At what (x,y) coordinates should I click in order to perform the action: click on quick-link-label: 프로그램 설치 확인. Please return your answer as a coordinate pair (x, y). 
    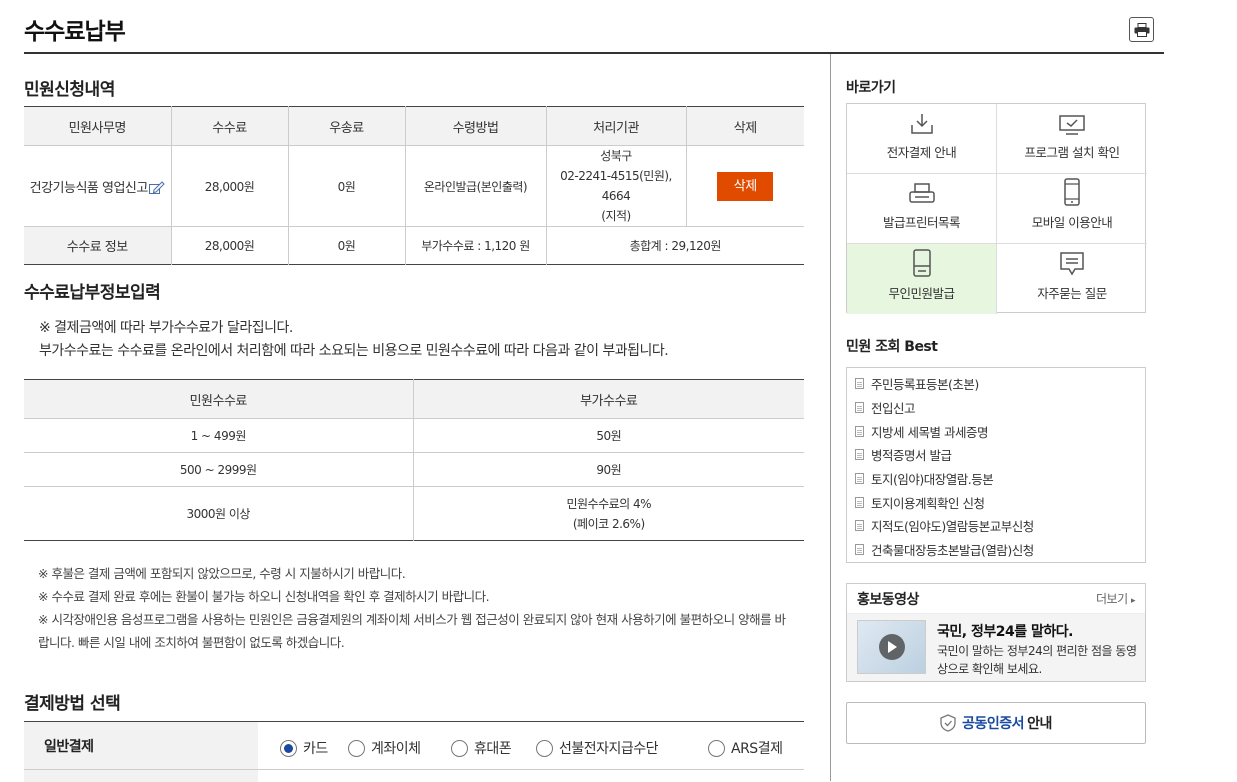
    Looking at the image, I should click on (1072, 152).